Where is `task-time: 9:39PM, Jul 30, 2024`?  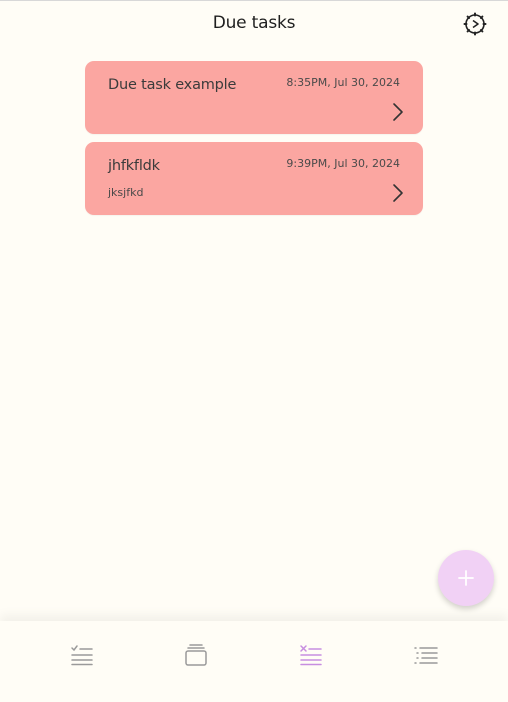 task-time: 9:39PM, Jul 30, 2024 is located at coordinates (343, 163).